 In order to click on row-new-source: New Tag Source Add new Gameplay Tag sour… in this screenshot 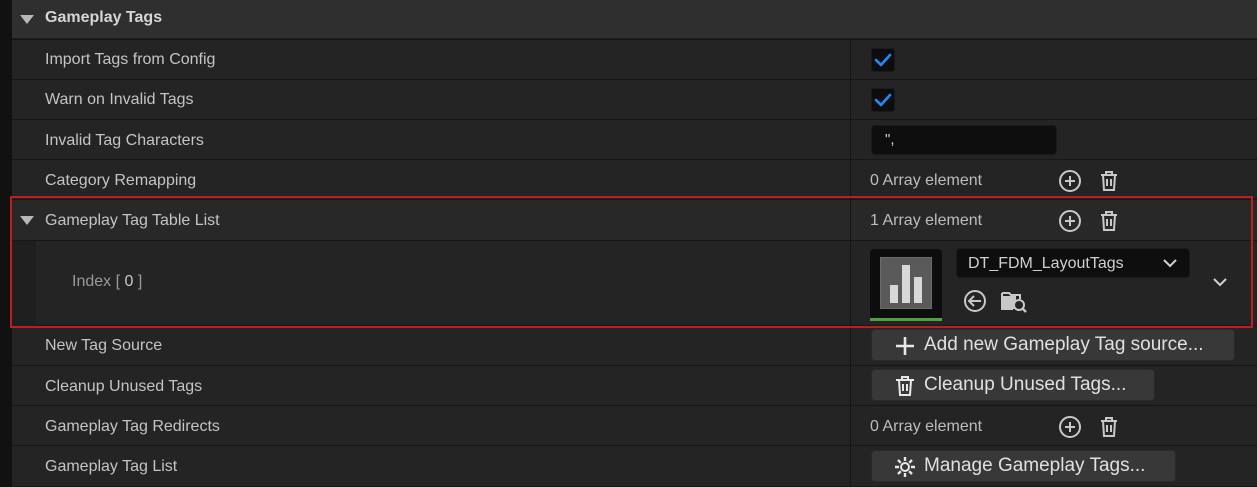, I will do `click(634, 346)`.